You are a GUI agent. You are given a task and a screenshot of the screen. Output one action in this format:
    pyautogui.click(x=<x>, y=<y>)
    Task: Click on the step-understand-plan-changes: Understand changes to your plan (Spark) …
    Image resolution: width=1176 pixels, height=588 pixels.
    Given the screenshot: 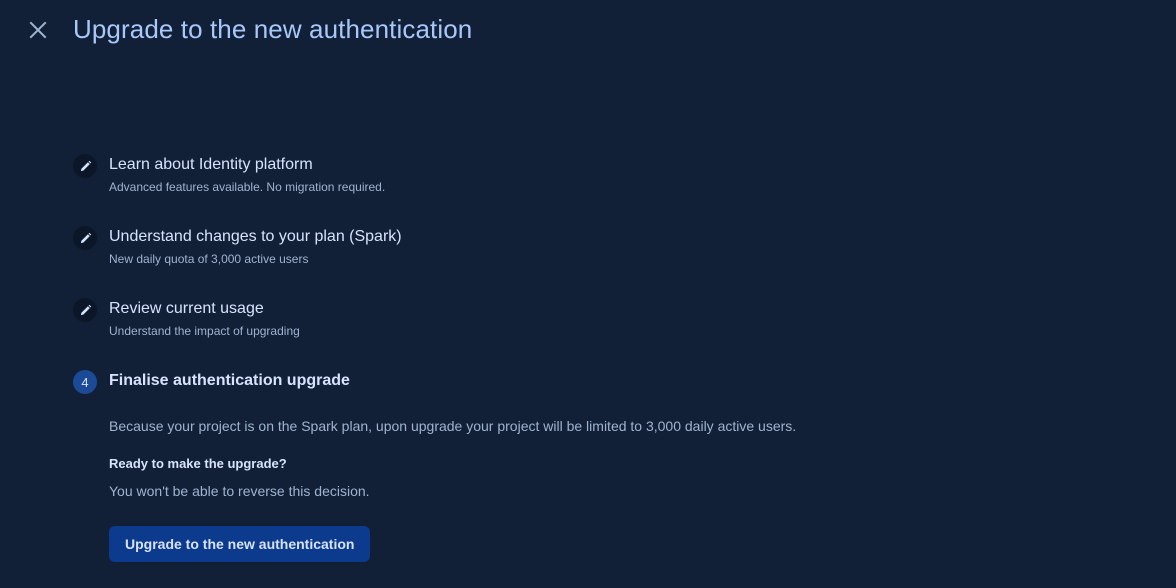 What is the action you would take?
    pyautogui.click(x=573, y=260)
    